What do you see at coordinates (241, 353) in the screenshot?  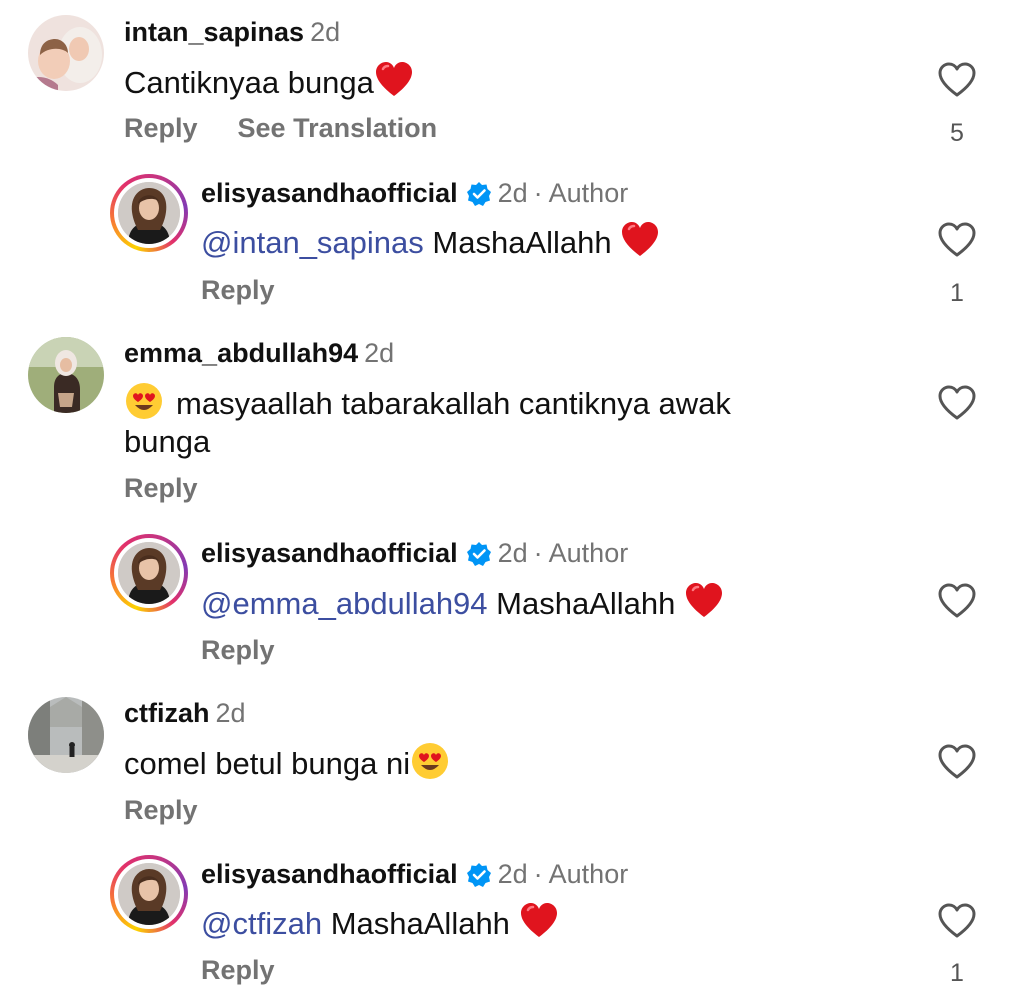 I see `username: emma_abdullah94` at bounding box center [241, 353].